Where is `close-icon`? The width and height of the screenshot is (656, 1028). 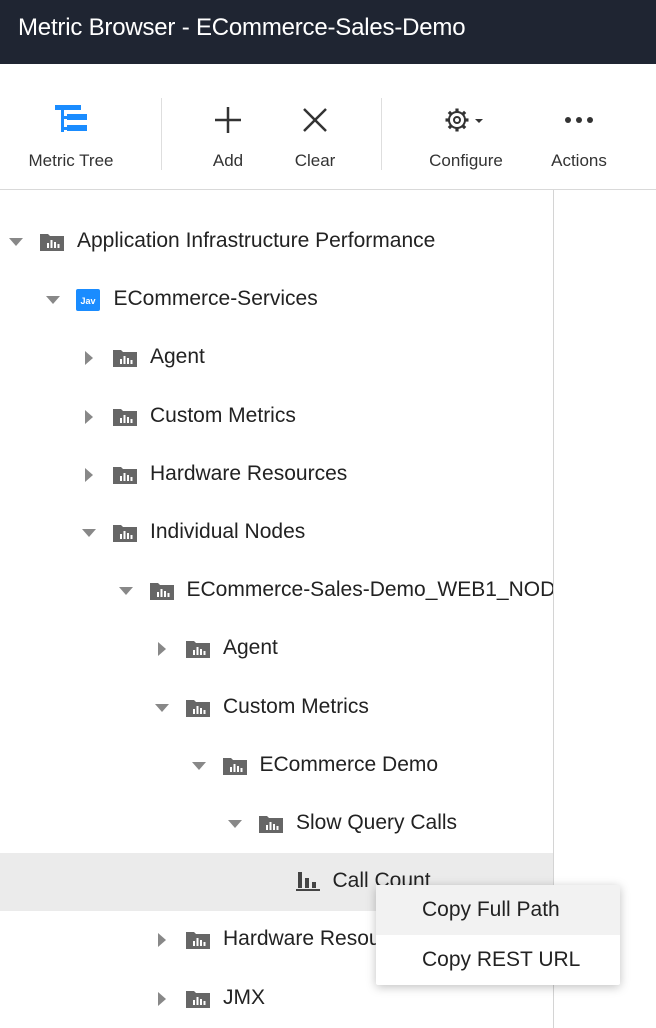 close-icon is located at coordinates (315, 120).